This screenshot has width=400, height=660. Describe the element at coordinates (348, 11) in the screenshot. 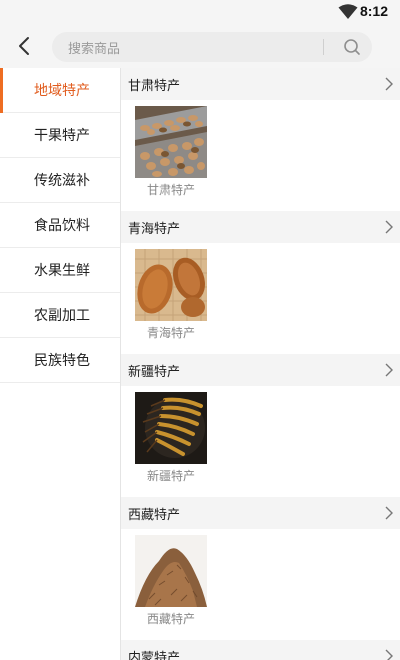

I see `wifi-icon` at that location.